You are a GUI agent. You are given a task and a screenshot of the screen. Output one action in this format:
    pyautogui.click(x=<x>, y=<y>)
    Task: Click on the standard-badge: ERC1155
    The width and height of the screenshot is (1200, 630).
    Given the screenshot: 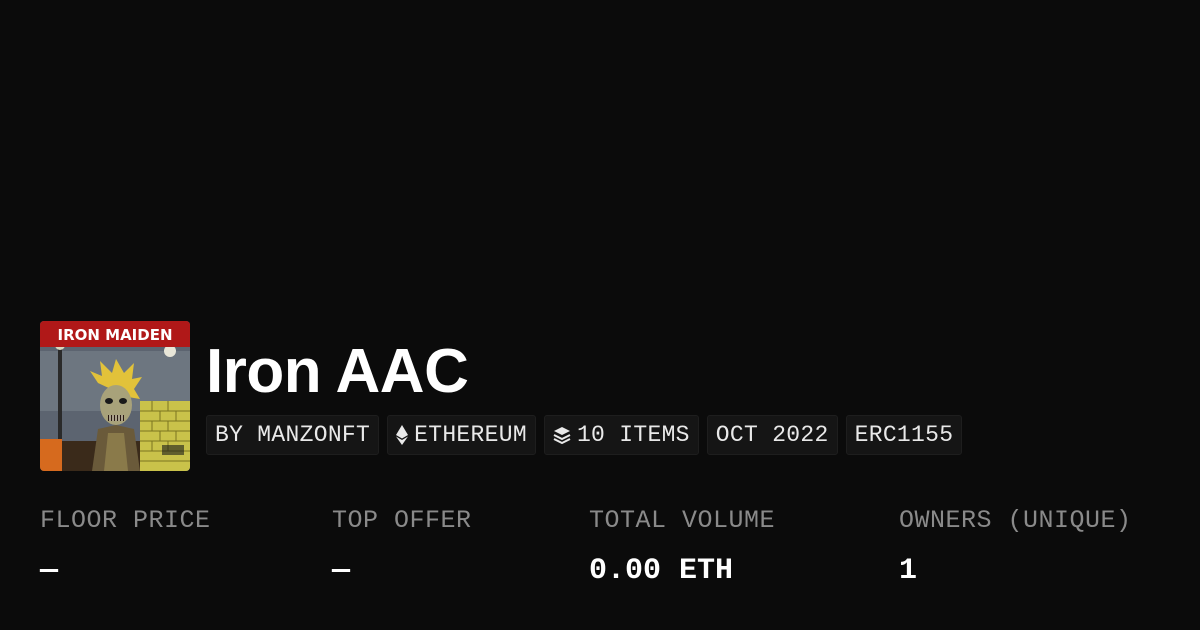 What is the action you would take?
    pyautogui.click(x=904, y=435)
    